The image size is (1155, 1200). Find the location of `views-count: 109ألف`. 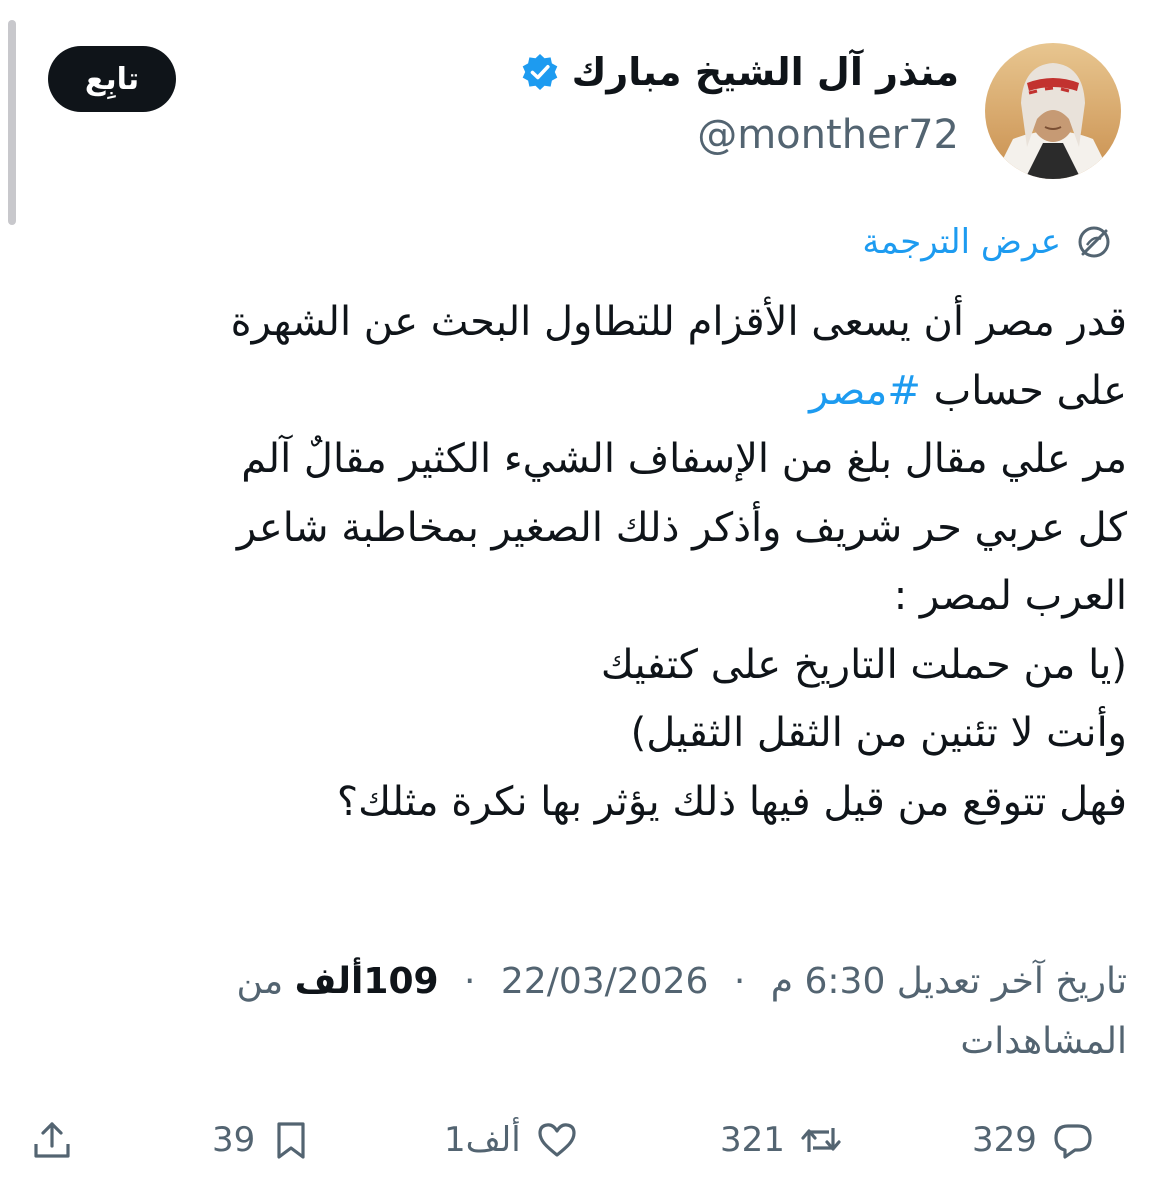

views-count: 109ألف is located at coordinates (366, 981).